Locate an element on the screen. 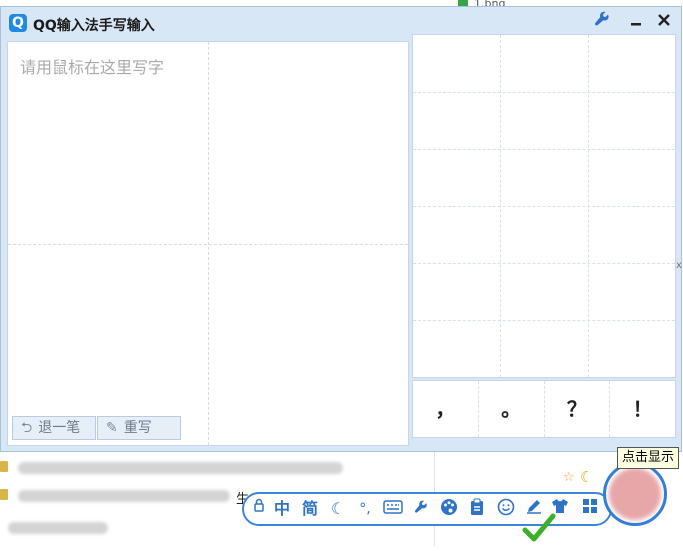  halfwidth-icon: ☾ is located at coordinates (338, 509).